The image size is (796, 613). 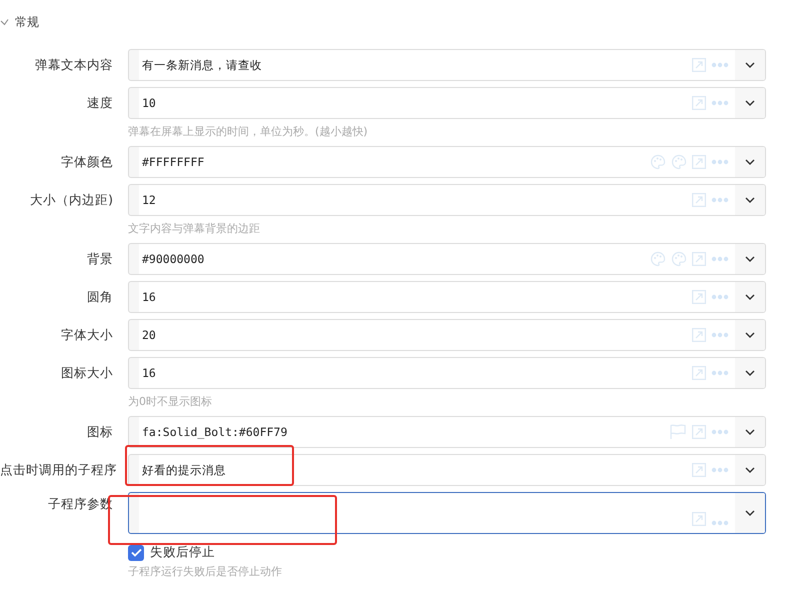 What do you see at coordinates (27, 22) in the screenshot?
I see `section-title: 常规` at bounding box center [27, 22].